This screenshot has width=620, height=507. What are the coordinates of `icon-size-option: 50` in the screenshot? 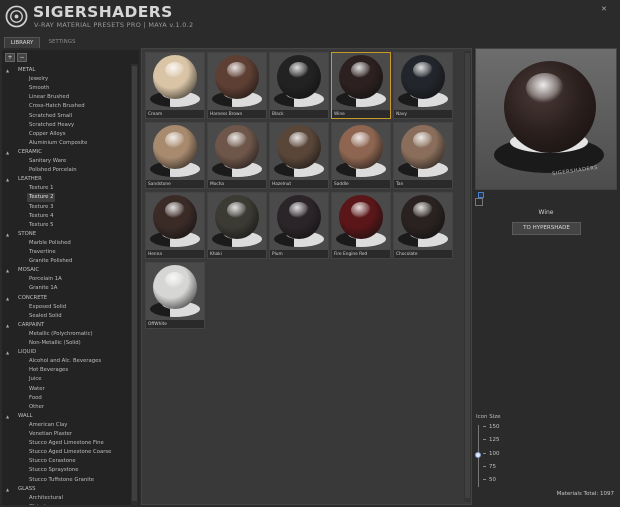 It's located at (489, 480).